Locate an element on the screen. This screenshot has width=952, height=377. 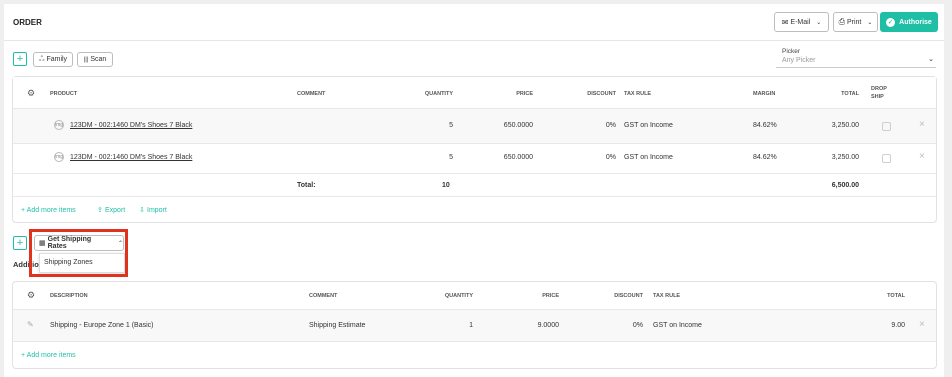
picker-label: Picker is located at coordinates (791, 51).